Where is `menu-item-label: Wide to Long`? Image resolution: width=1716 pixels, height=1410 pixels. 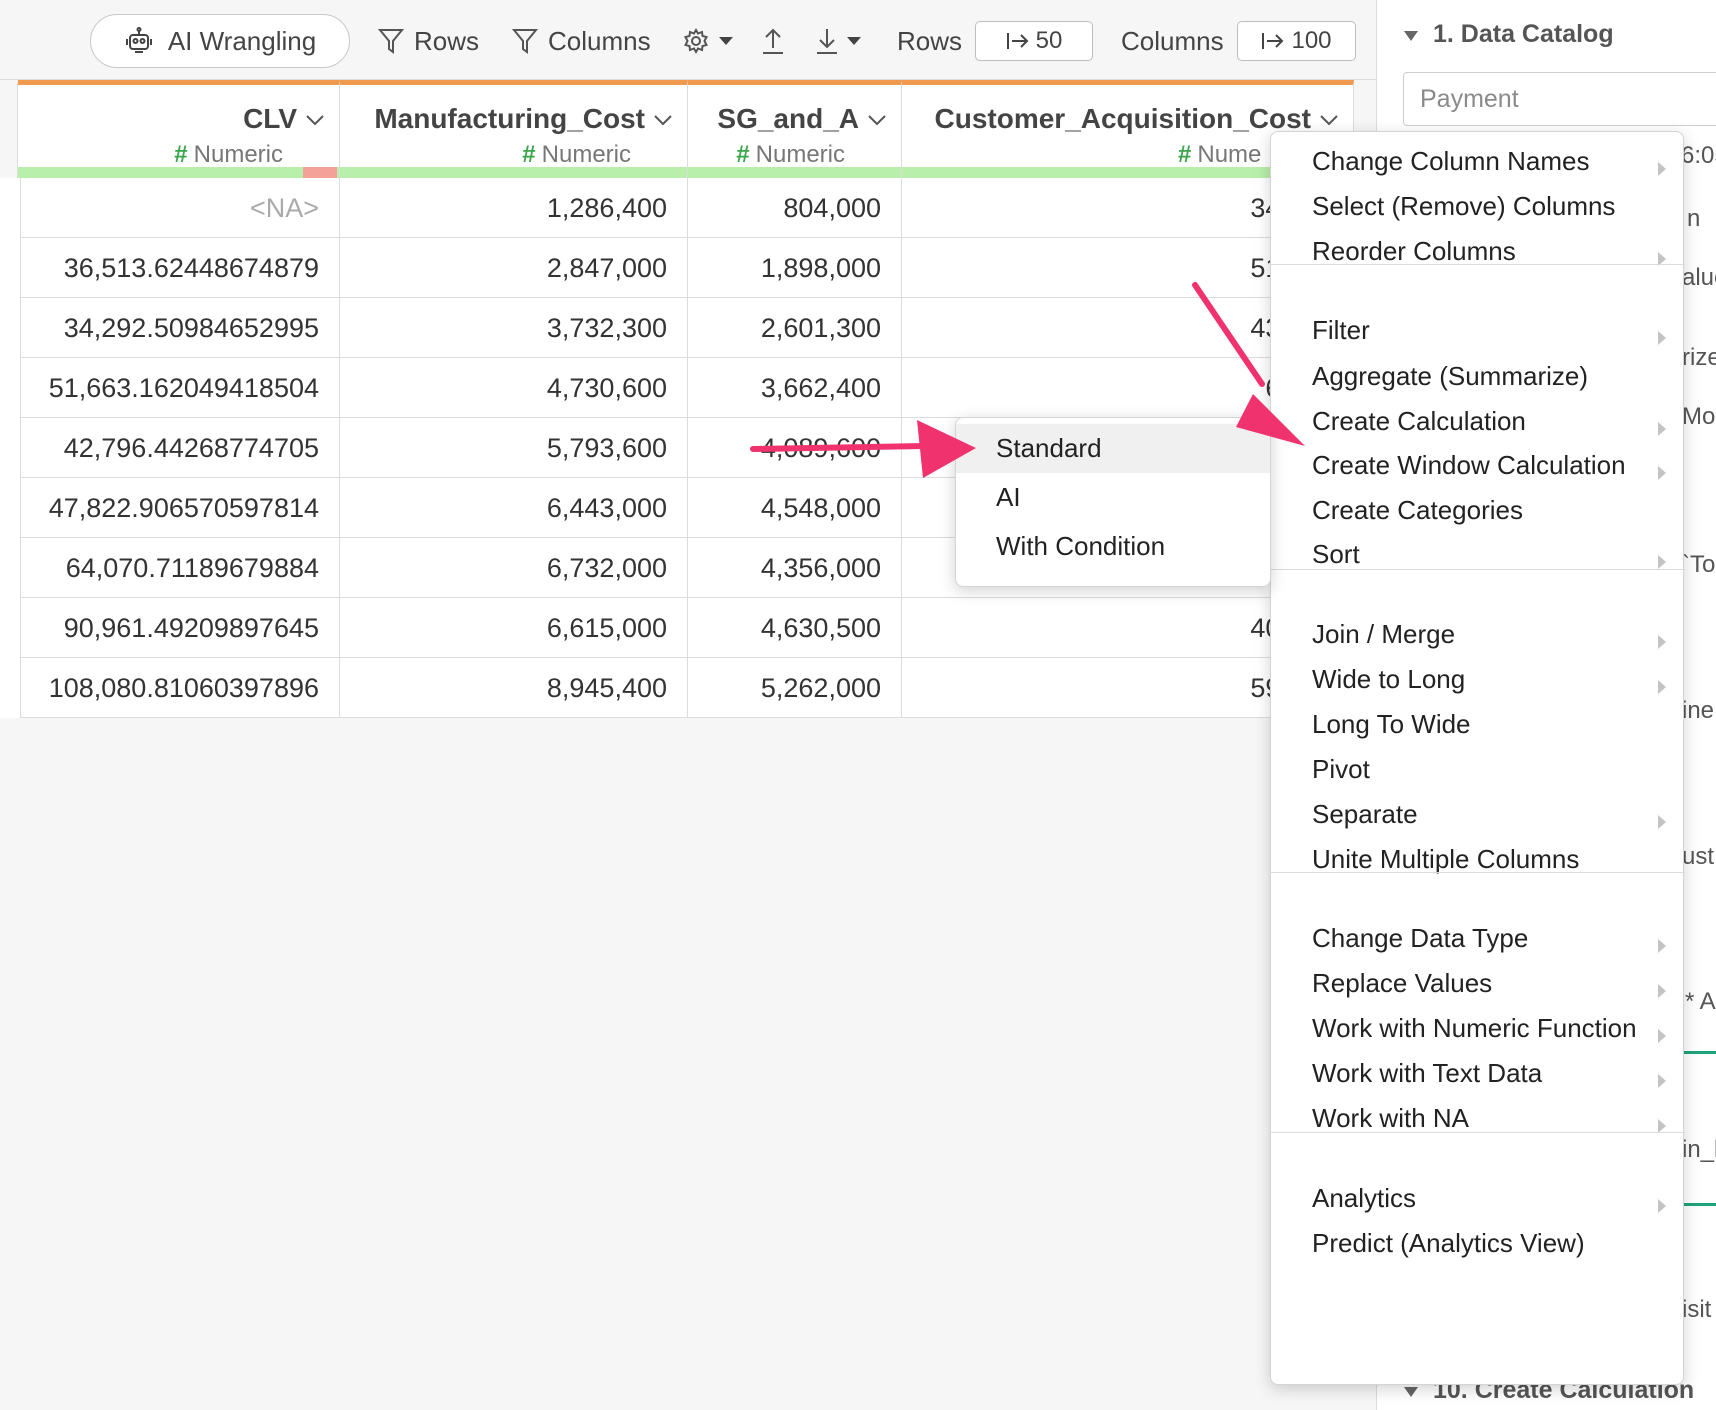 menu-item-label: Wide to Long is located at coordinates (1389, 679).